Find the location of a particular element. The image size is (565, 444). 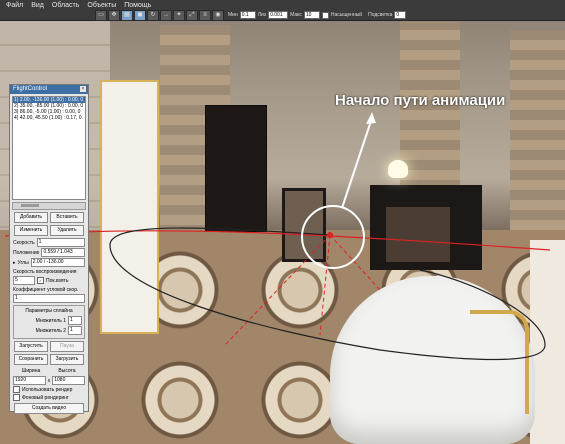

min-label: Мин is located at coordinates (233, 15).